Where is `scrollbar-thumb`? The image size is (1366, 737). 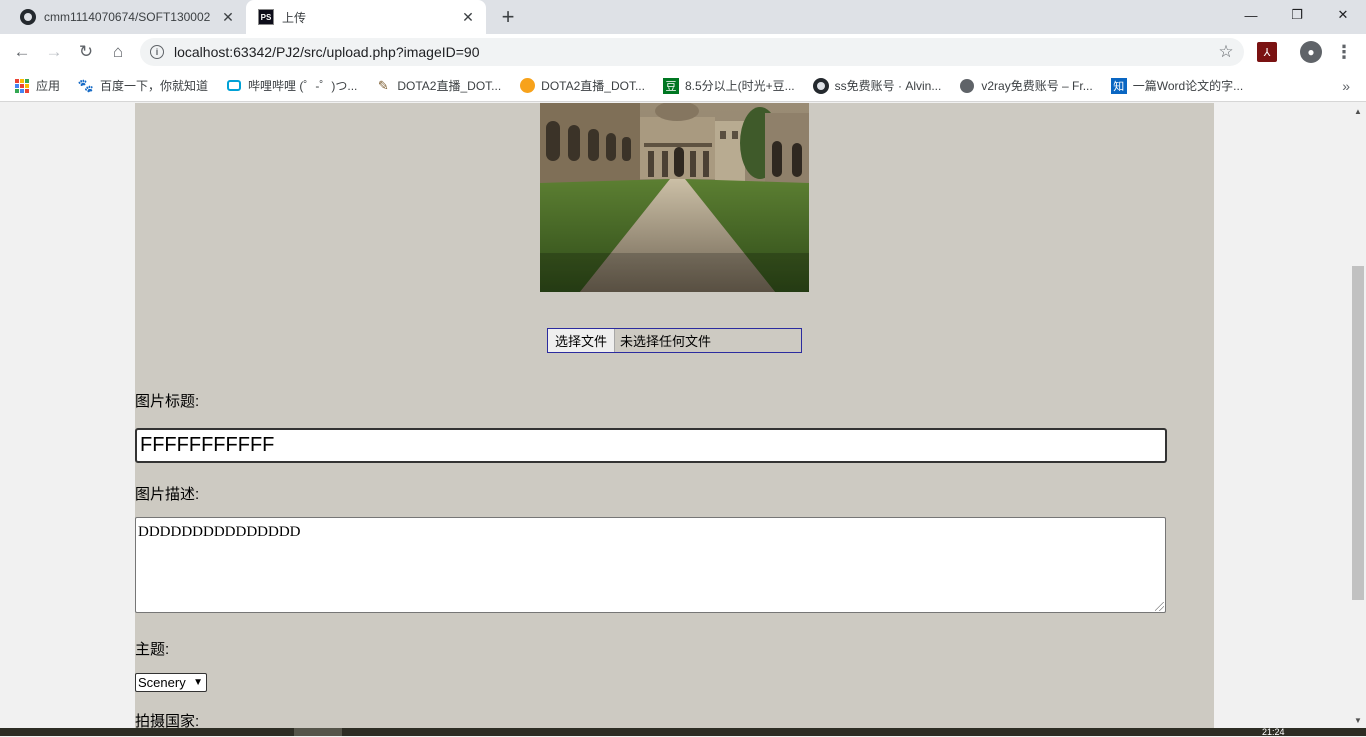 scrollbar-thumb is located at coordinates (1358, 433).